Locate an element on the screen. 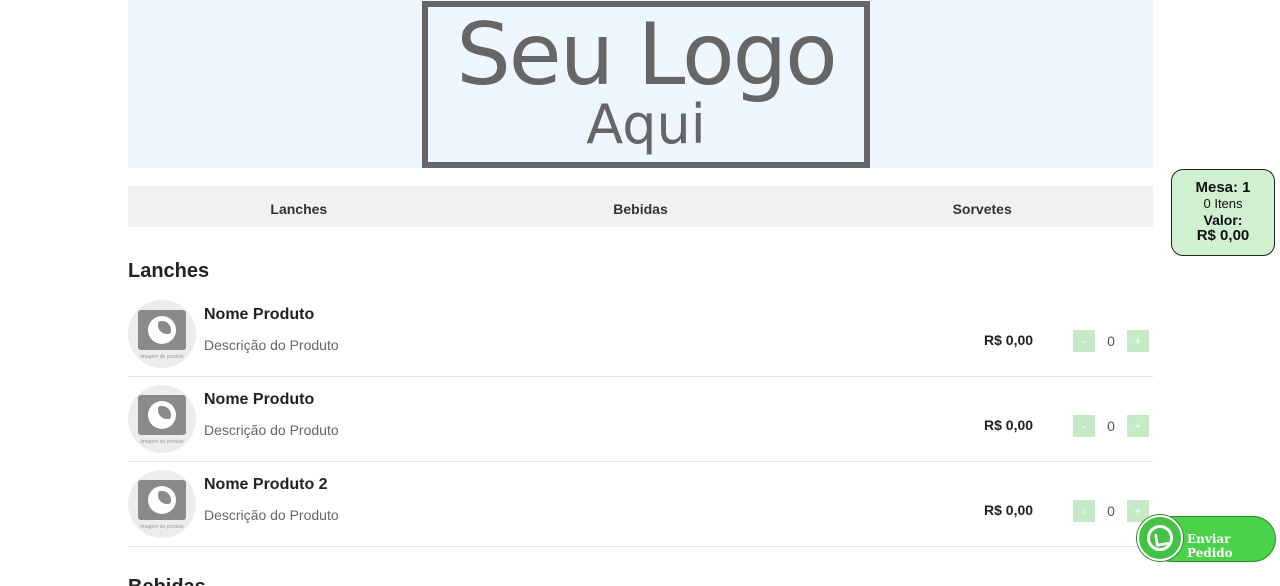 The width and height of the screenshot is (1280, 586). send-order-button: Enviar Pedido is located at coordinates (1207, 539).